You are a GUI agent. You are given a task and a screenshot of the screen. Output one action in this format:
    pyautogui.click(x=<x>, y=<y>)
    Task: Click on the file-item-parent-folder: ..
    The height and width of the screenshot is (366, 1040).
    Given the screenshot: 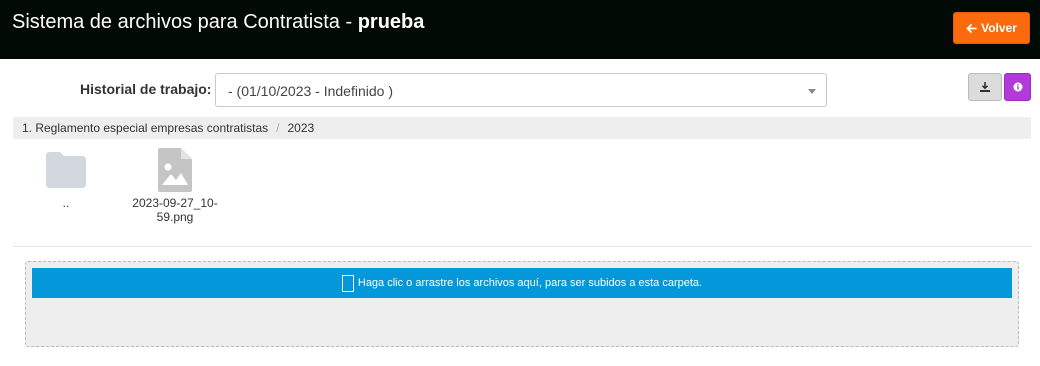 What is the action you would take?
    pyautogui.click(x=66, y=180)
    